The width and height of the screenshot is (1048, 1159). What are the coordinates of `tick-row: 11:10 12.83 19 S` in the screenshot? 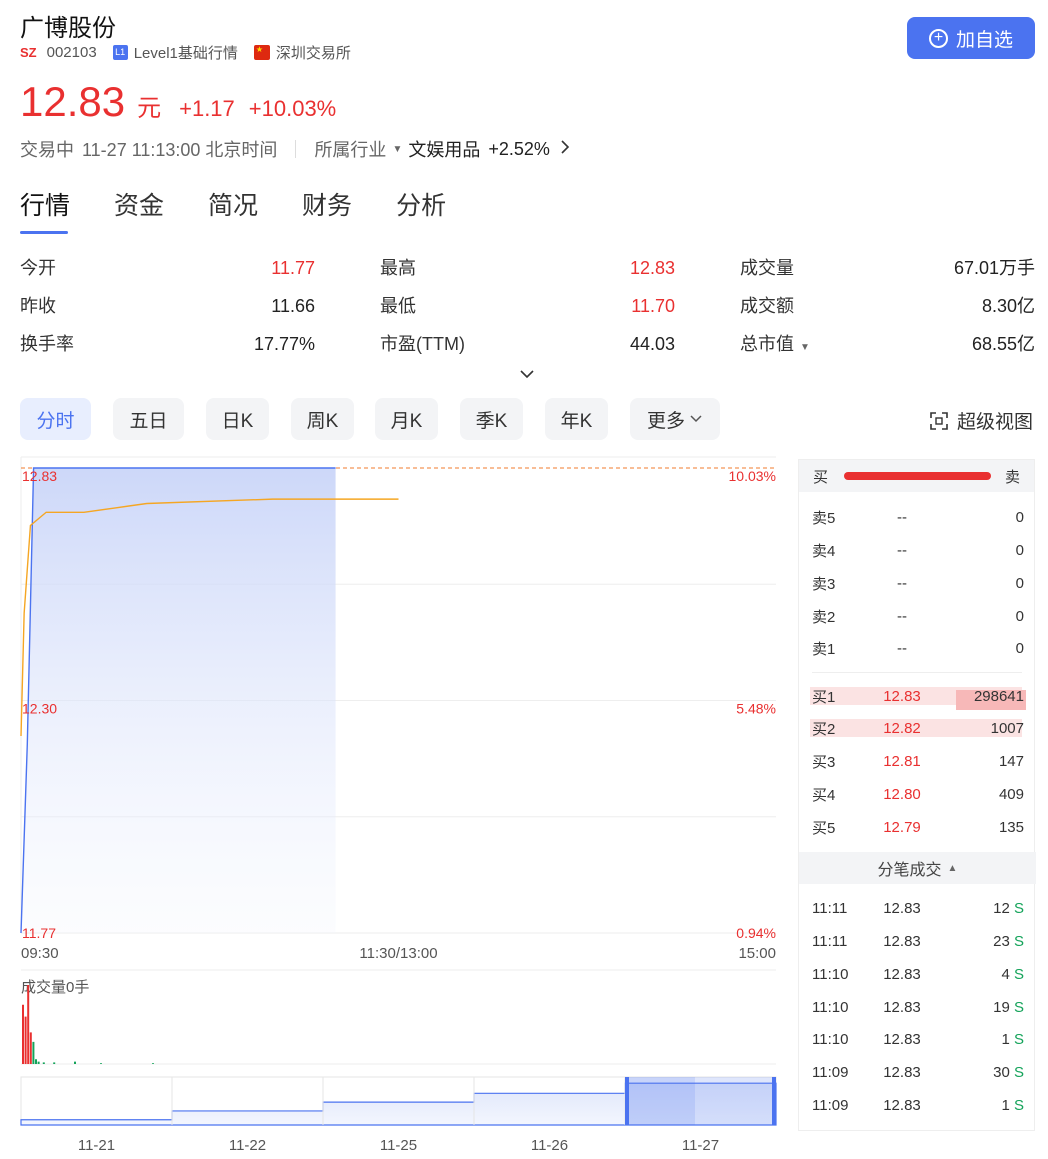 It's located at (918, 1007).